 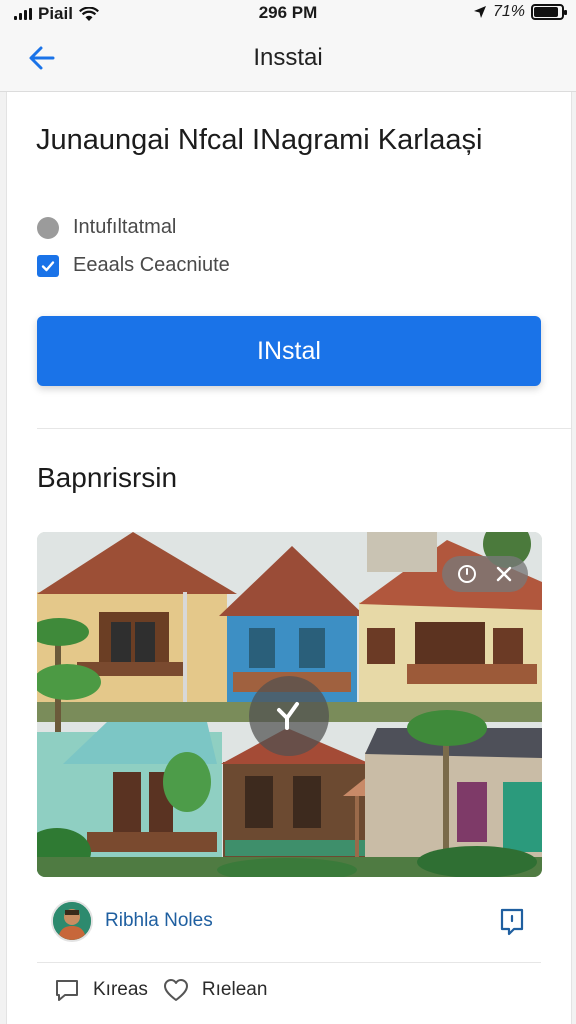 What do you see at coordinates (151, 265) in the screenshot?
I see `option-label: Eeaals Ceacniute` at bounding box center [151, 265].